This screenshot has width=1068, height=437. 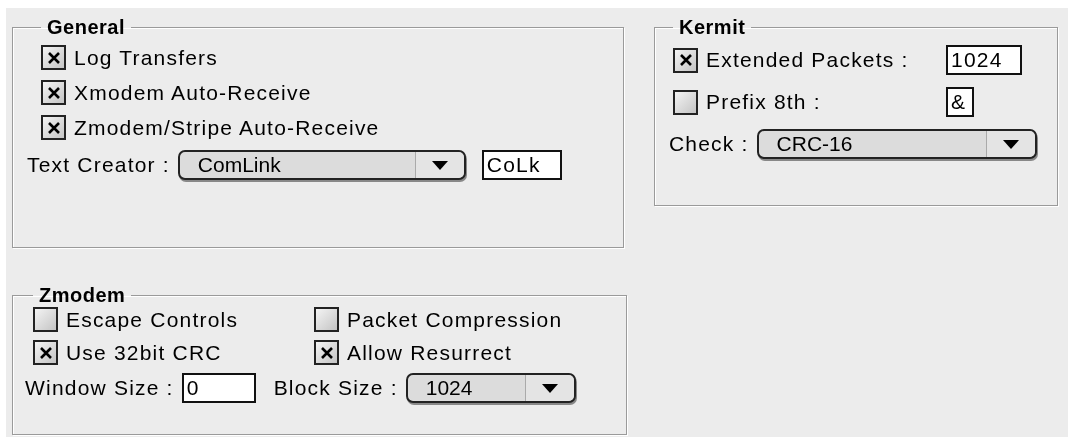 What do you see at coordinates (430, 352) in the screenshot?
I see `checkbox-label: Allow Resurrect` at bounding box center [430, 352].